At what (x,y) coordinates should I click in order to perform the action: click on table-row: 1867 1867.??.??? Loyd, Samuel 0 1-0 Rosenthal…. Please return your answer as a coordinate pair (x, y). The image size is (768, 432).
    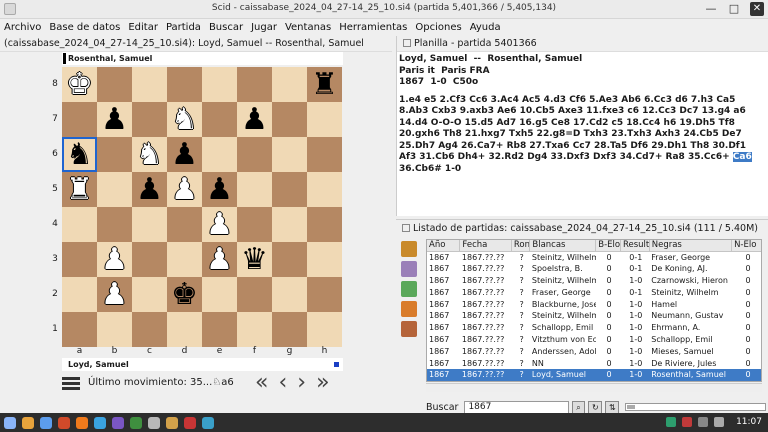
    Looking at the image, I should click on (594, 374).